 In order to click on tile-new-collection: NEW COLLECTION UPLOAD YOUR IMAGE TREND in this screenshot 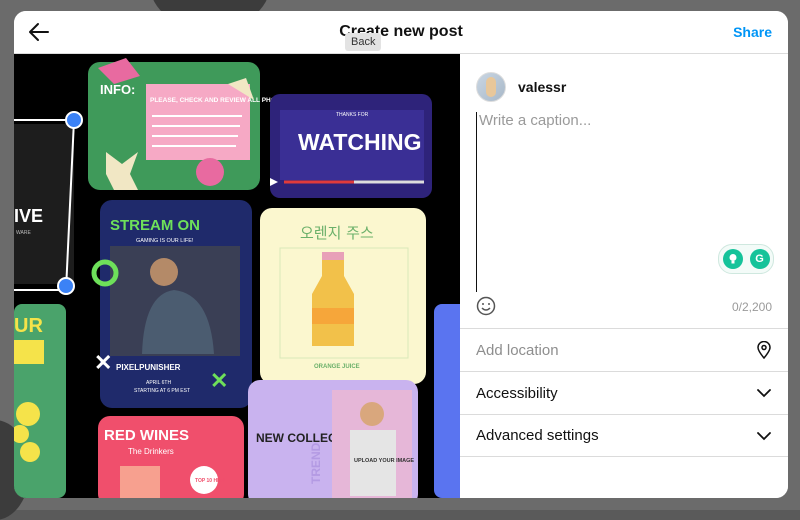, I will do `click(333, 439)`.